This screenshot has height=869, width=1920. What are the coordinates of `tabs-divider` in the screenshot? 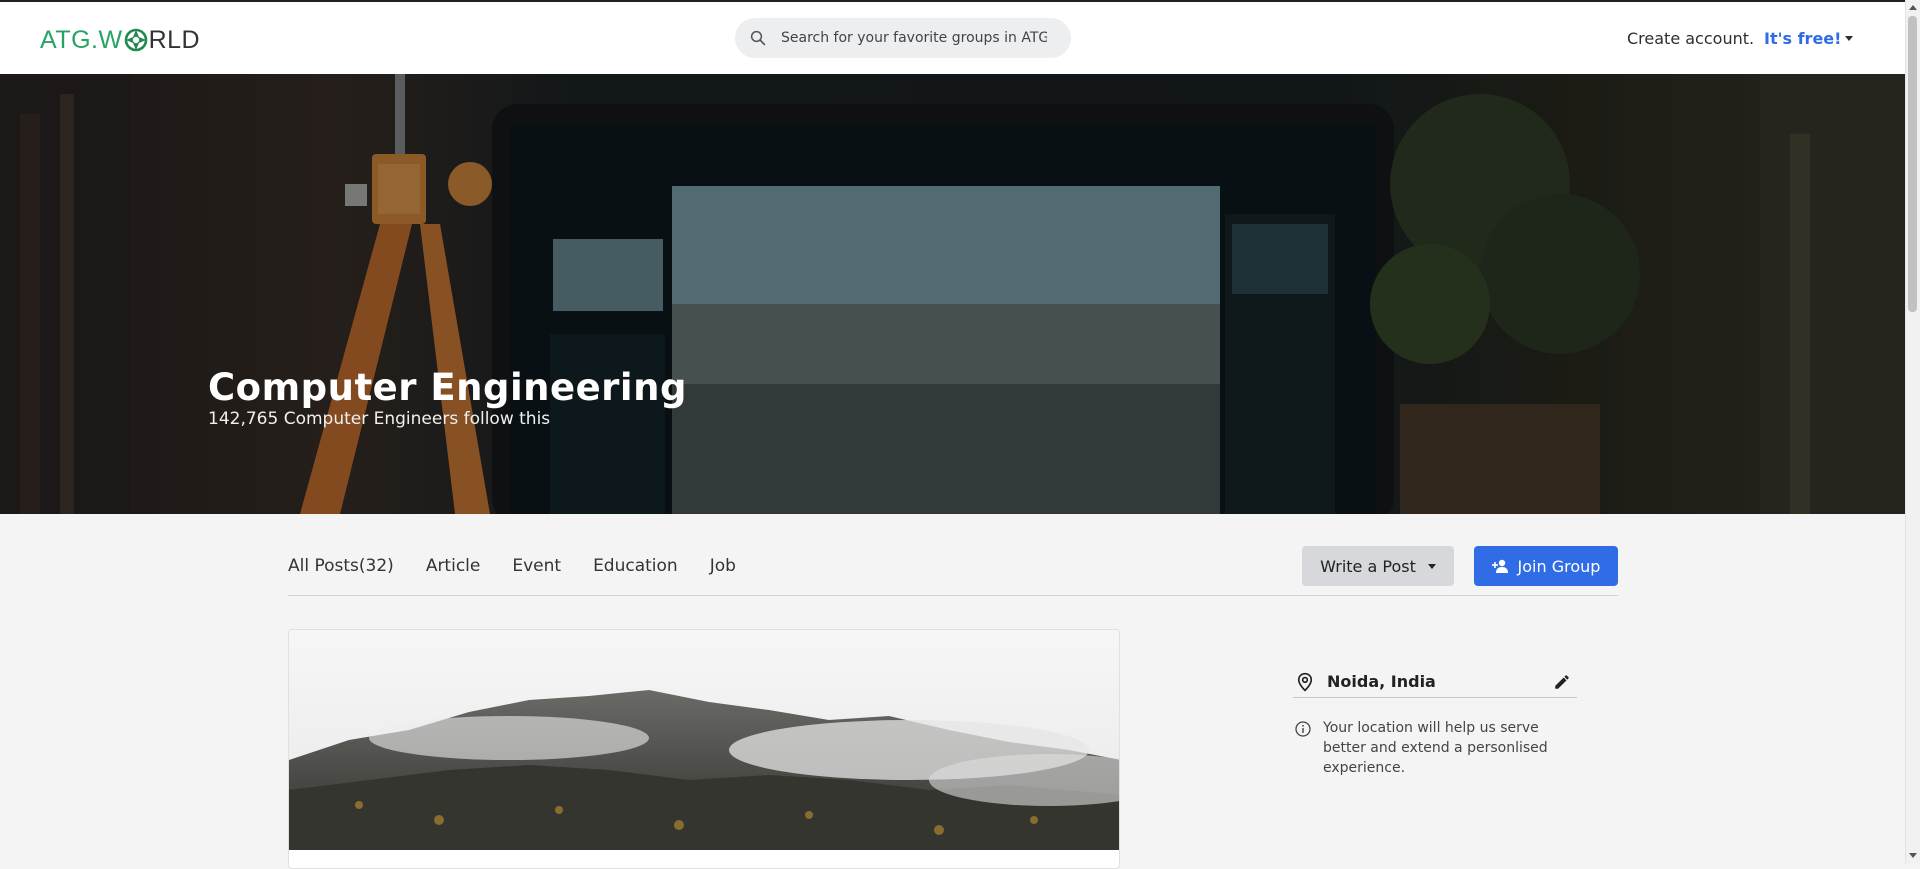 It's located at (953, 595).